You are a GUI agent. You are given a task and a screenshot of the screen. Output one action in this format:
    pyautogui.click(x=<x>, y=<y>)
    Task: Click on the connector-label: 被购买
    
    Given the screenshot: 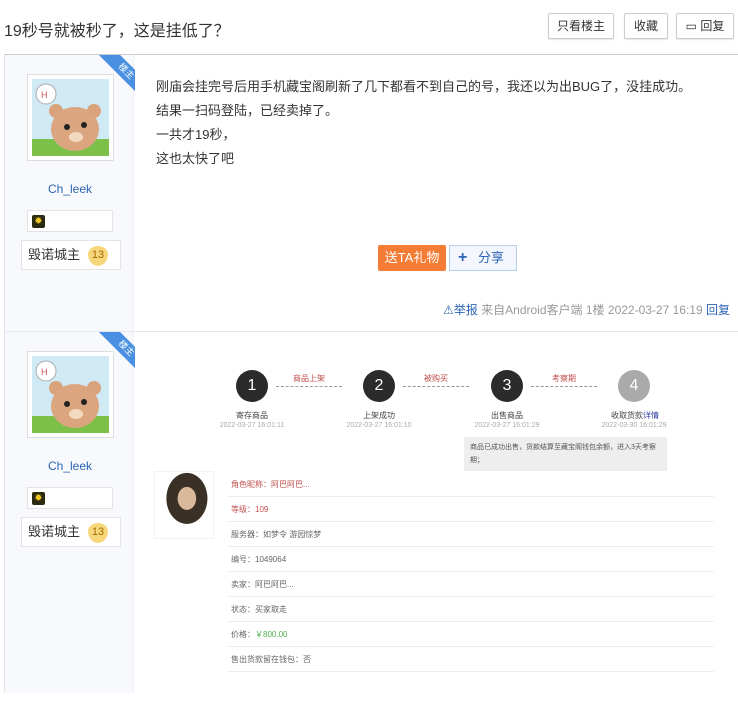 What is the action you would take?
    pyautogui.click(x=436, y=378)
    